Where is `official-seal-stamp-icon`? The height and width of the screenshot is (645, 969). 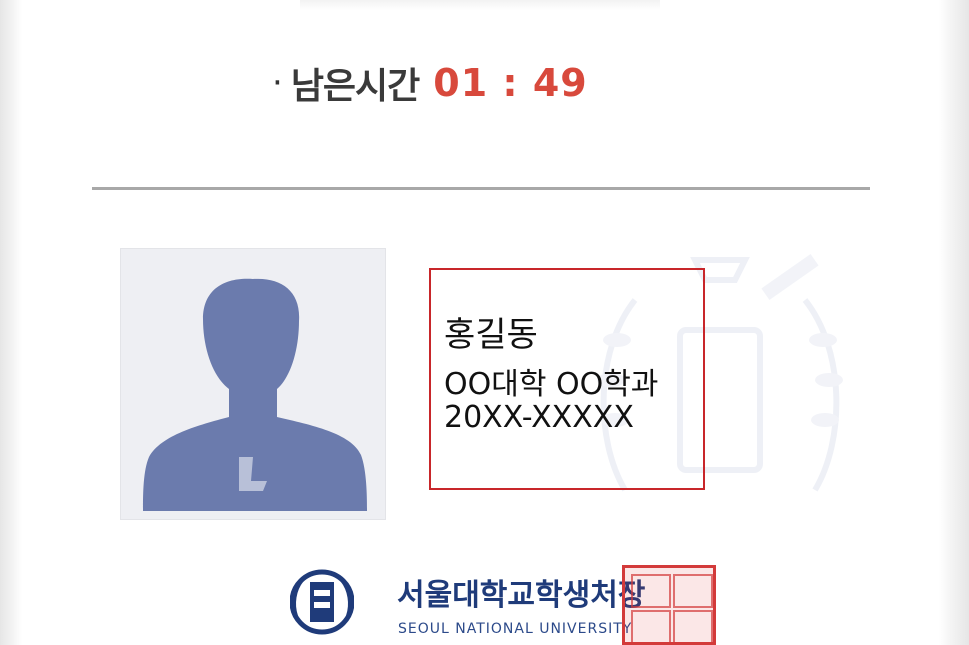
official-seal-stamp-icon is located at coordinates (669, 605).